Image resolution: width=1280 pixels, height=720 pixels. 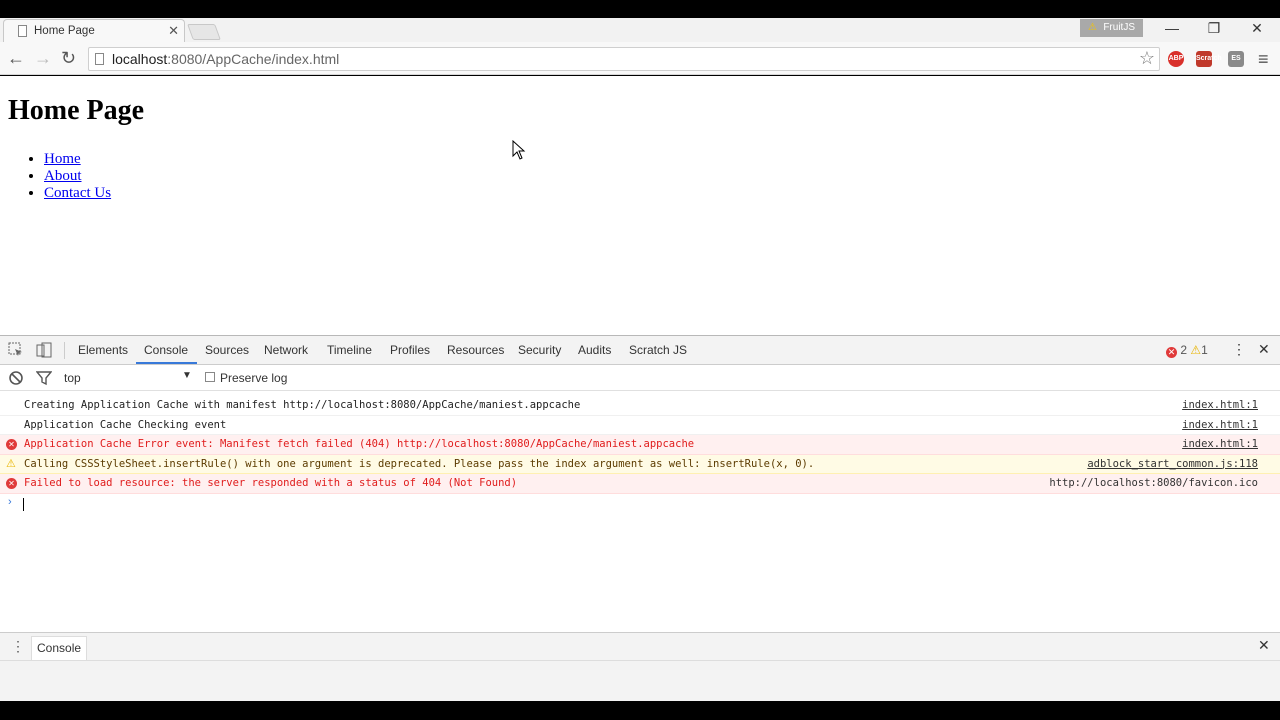 I want to click on bookmark-star-icon: ☆, so click(x=1147, y=58).